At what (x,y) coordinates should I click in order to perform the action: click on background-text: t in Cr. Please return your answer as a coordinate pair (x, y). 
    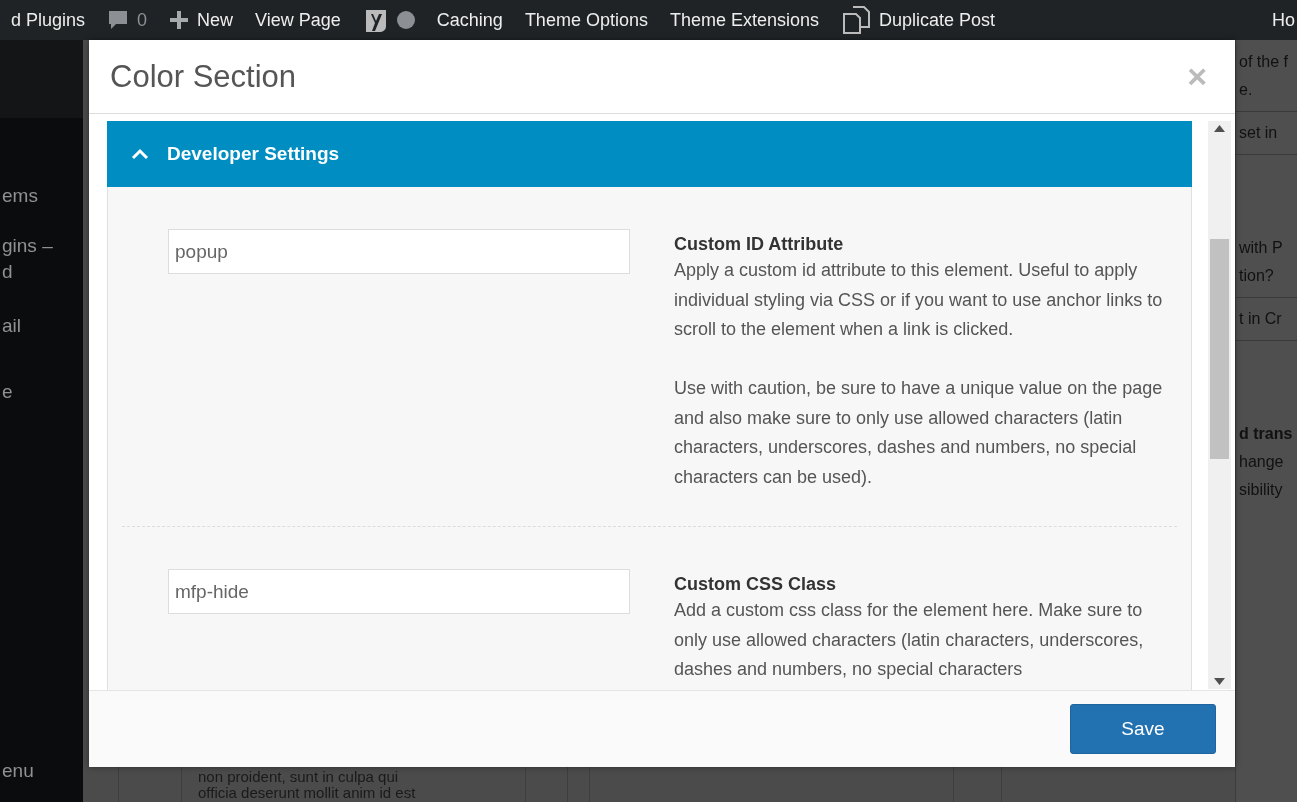
    Looking at the image, I should click on (1260, 319).